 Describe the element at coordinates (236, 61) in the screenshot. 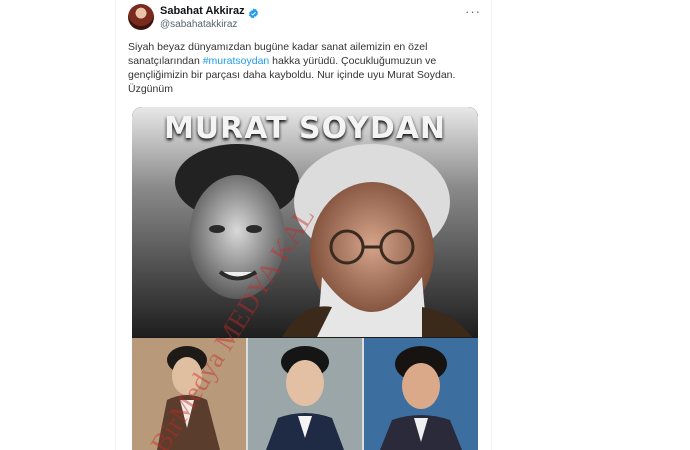

I see `hashtag-link: #muratsoydan` at that location.